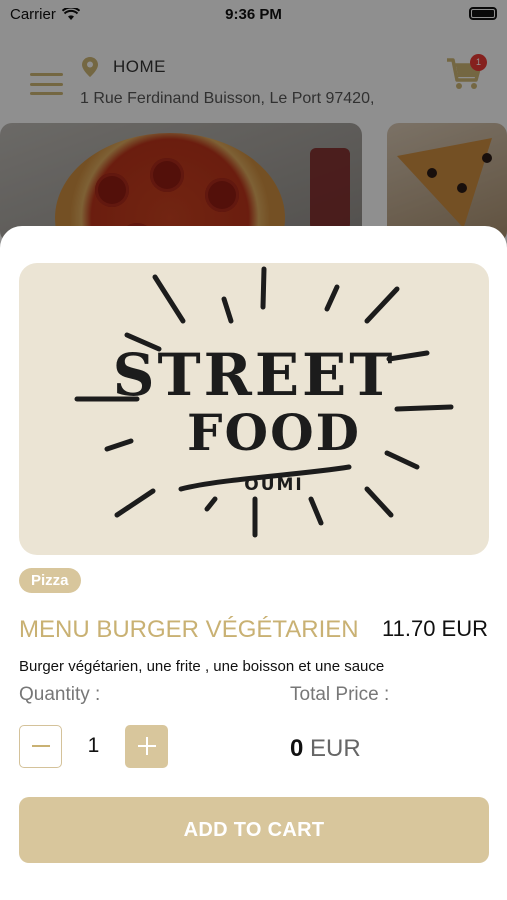 The width and height of the screenshot is (507, 900). I want to click on increase-quantity-button, so click(146, 746).